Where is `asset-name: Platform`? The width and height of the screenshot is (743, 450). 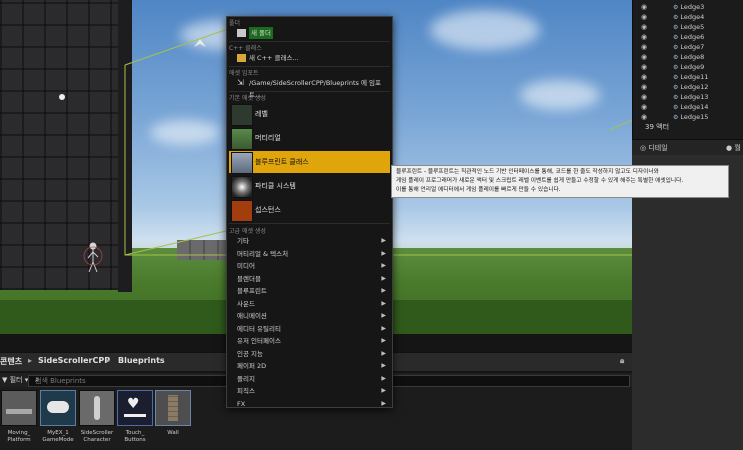
asset-name: Platform is located at coordinates (19, 440).